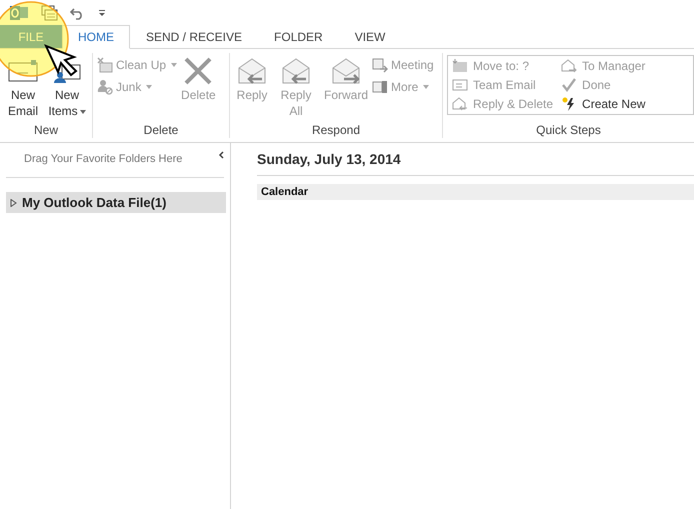 The width and height of the screenshot is (694, 509). I want to click on expand-triangle-icon, so click(13, 202).